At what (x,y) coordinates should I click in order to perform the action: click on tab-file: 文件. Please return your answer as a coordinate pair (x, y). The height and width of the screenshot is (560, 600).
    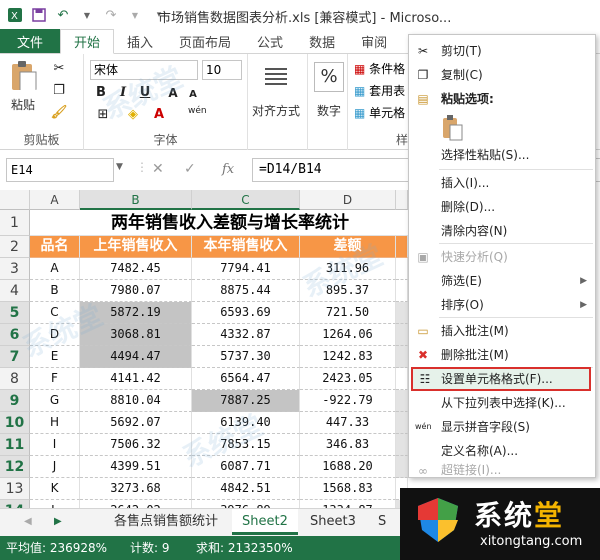
    Looking at the image, I should click on (30, 41).